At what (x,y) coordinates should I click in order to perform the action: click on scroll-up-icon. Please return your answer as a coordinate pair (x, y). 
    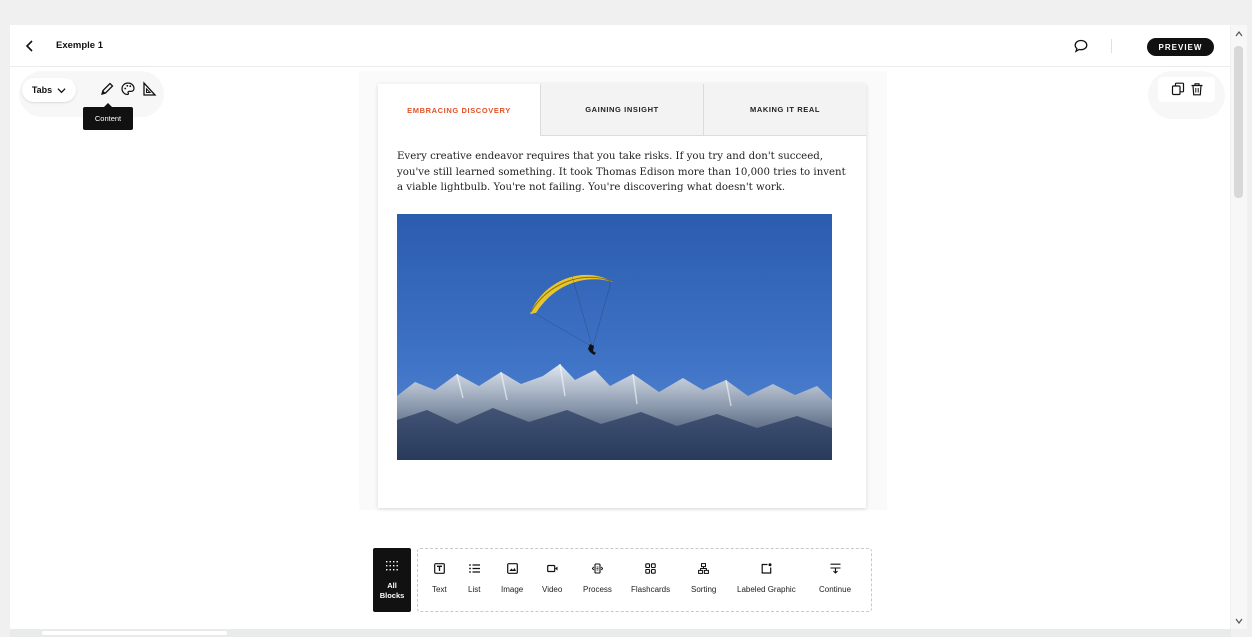
    Looking at the image, I should click on (1239, 34).